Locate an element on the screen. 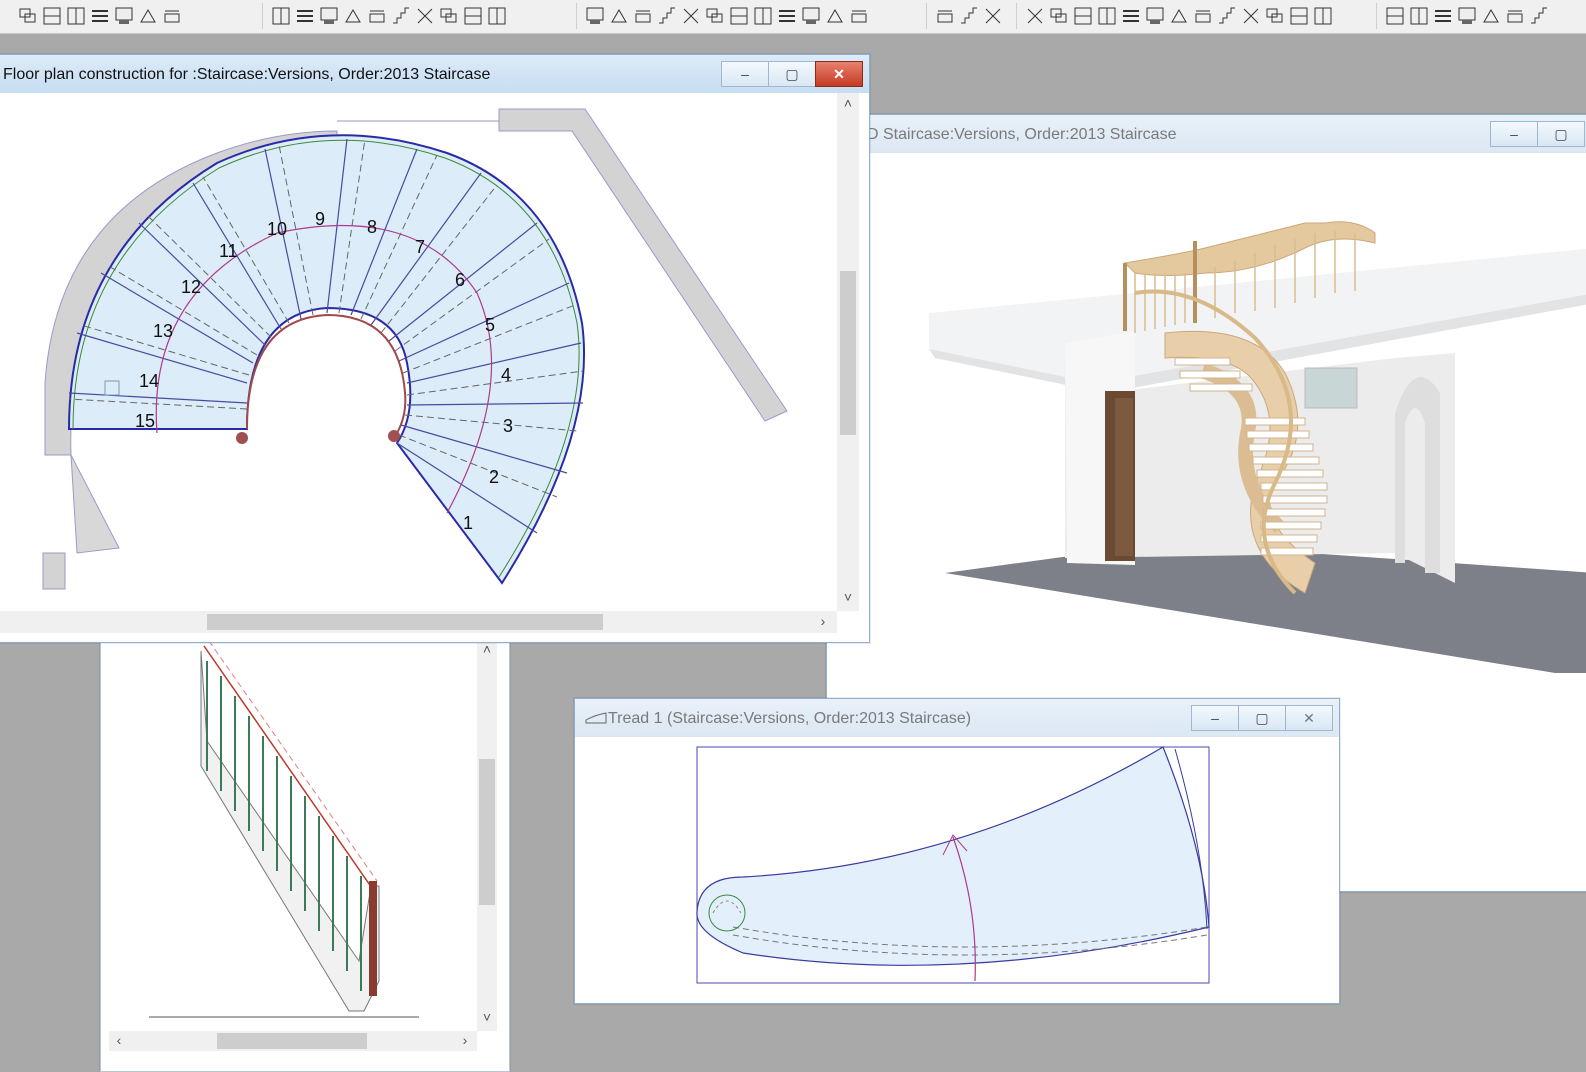 The width and height of the screenshot is (1586, 1072). material-icon is located at coordinates (835, 16).